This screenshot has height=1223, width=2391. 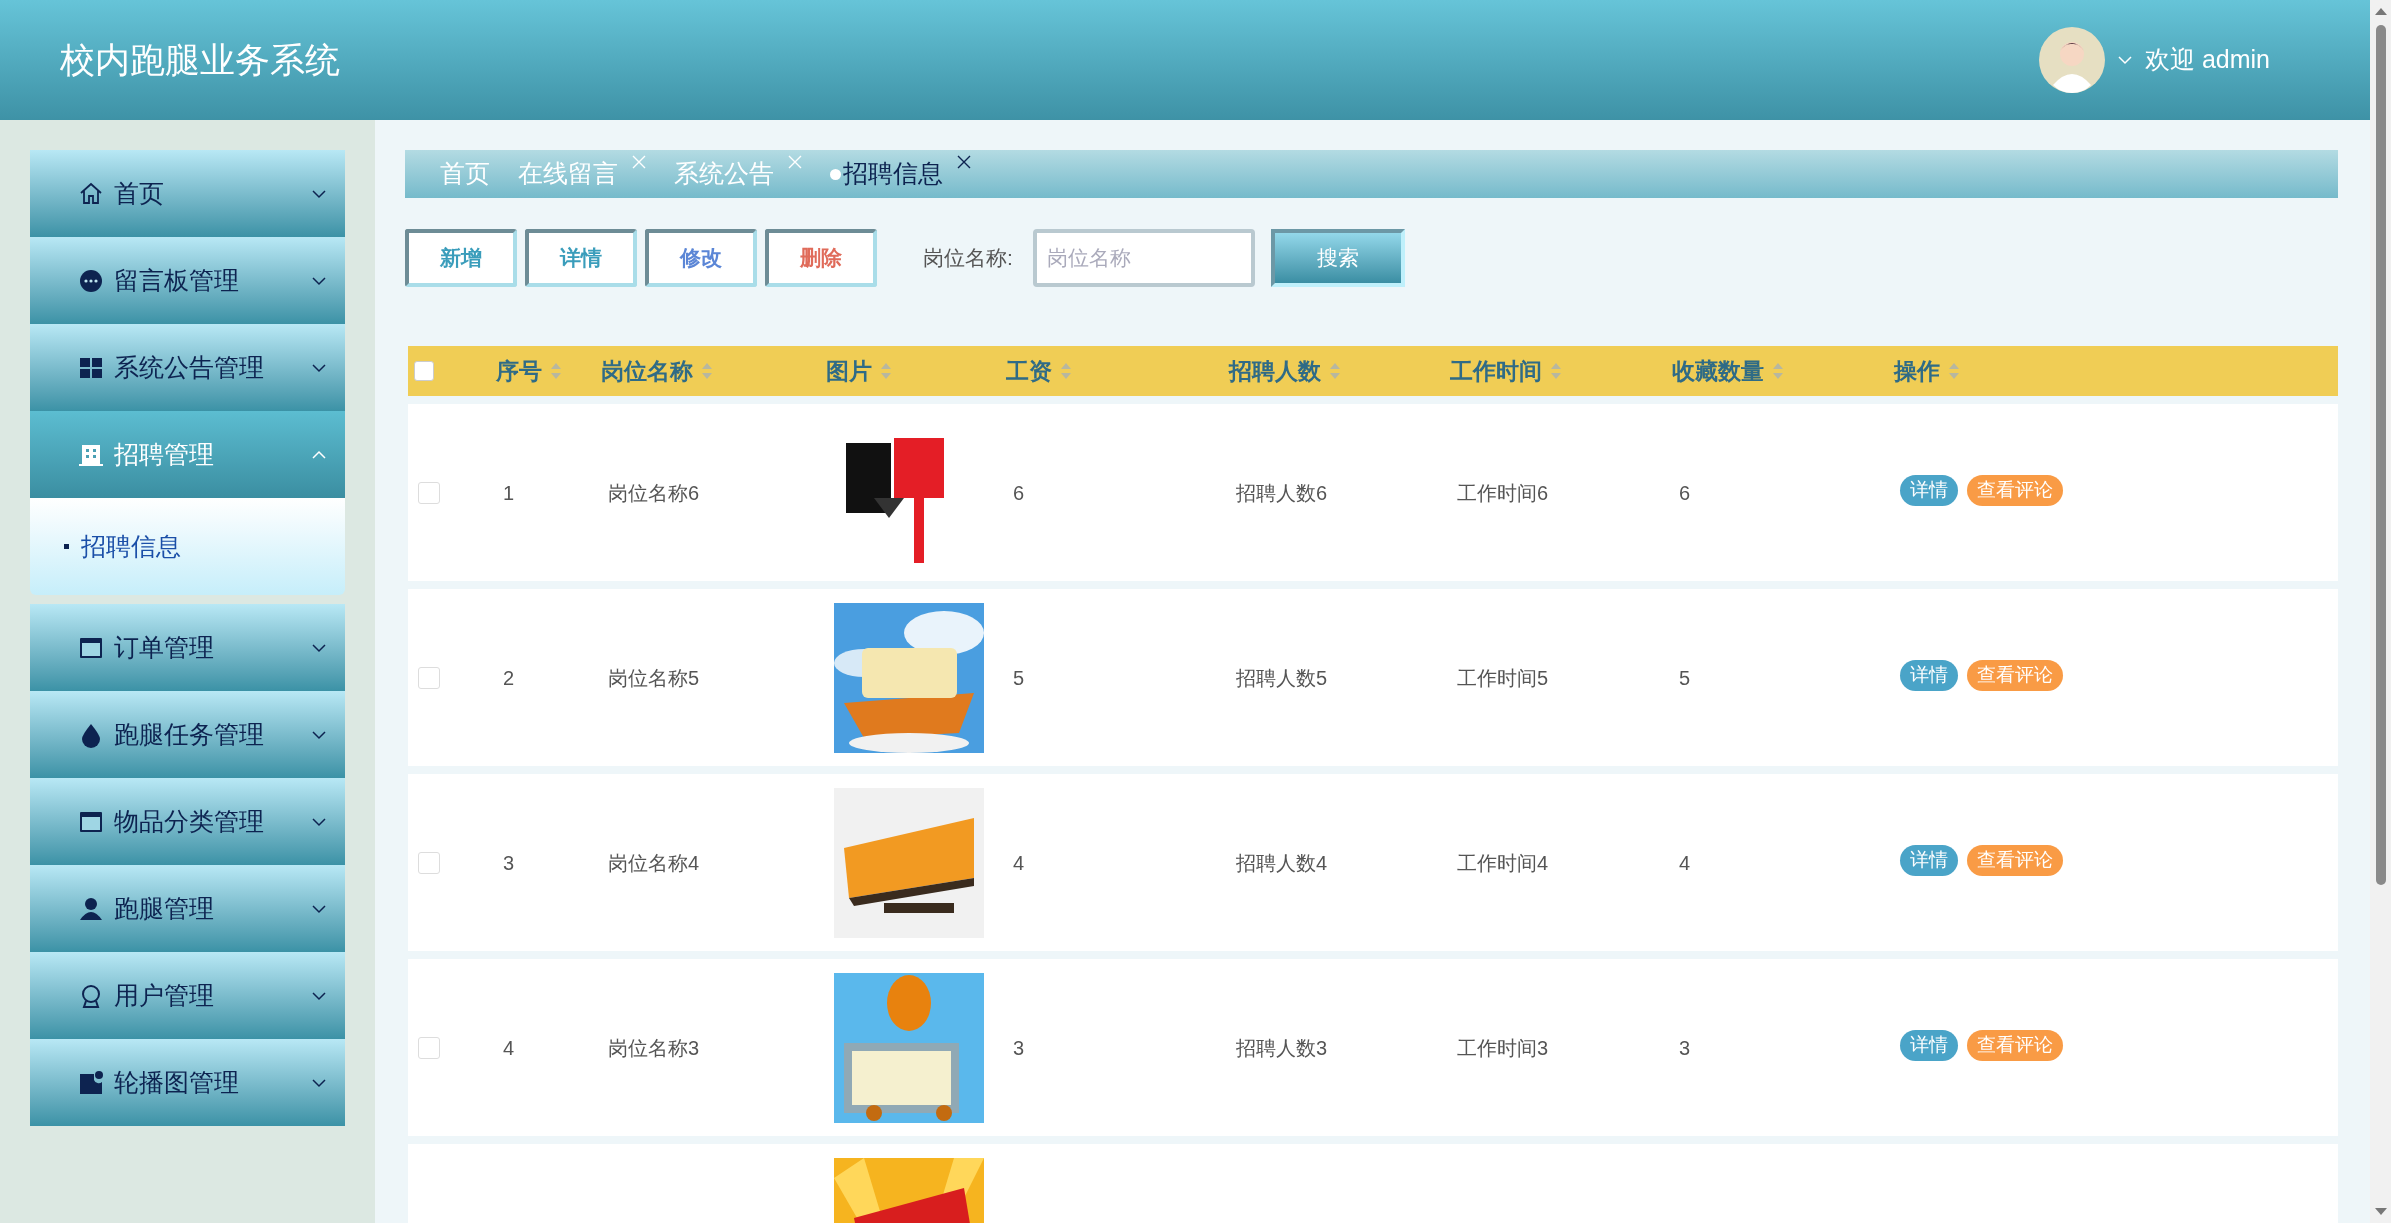 I want to click on menu-item: 物品分类管理, so click(x=187, y=821).